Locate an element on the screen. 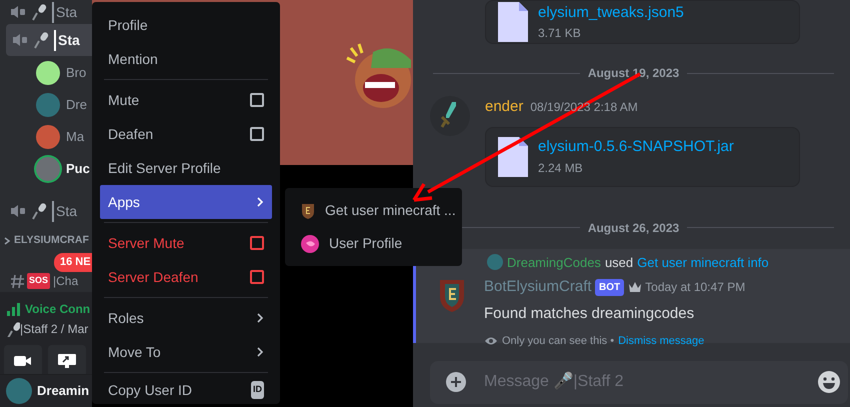 This screenshot has height=407, width=850. dismiss-link: Dismiss message is located at coordinates (661, 341).